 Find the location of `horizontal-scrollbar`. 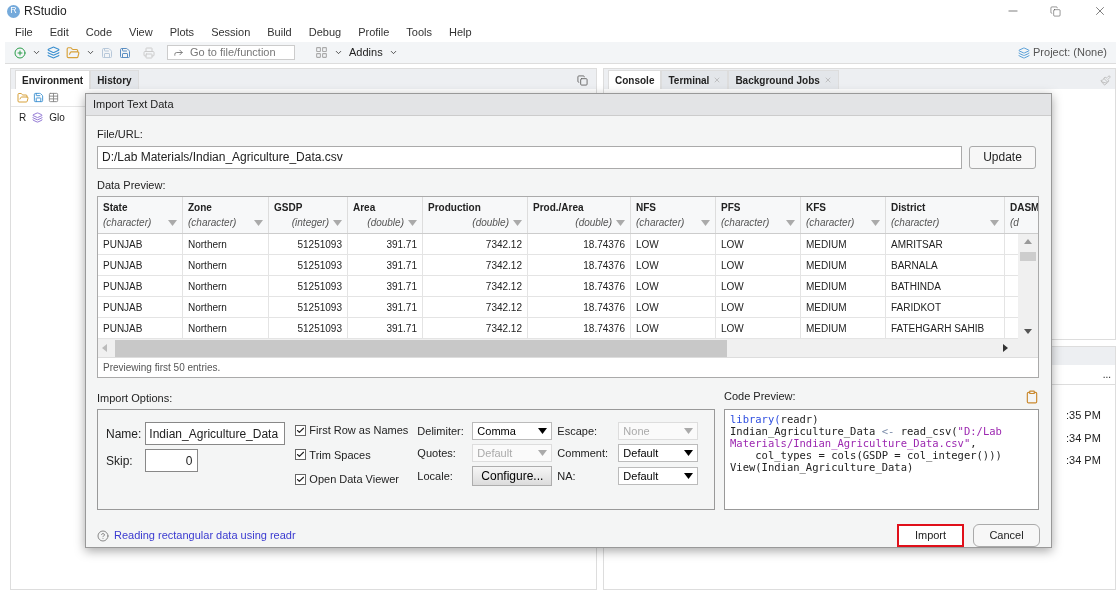

horizontal-scrollbar is located at coordinates (568, 348).